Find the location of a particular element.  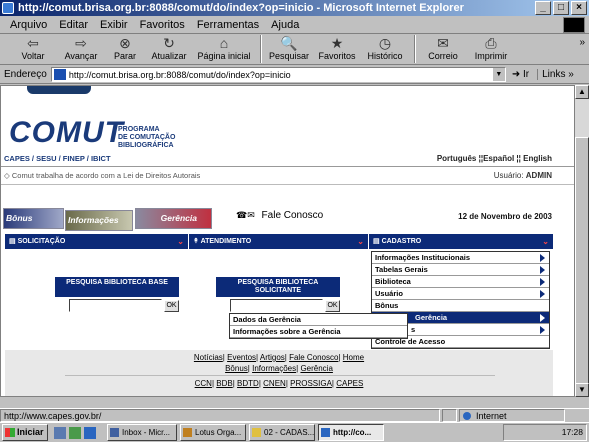

footer-link-cnen: CNEN is located at coordinates (274, 383).